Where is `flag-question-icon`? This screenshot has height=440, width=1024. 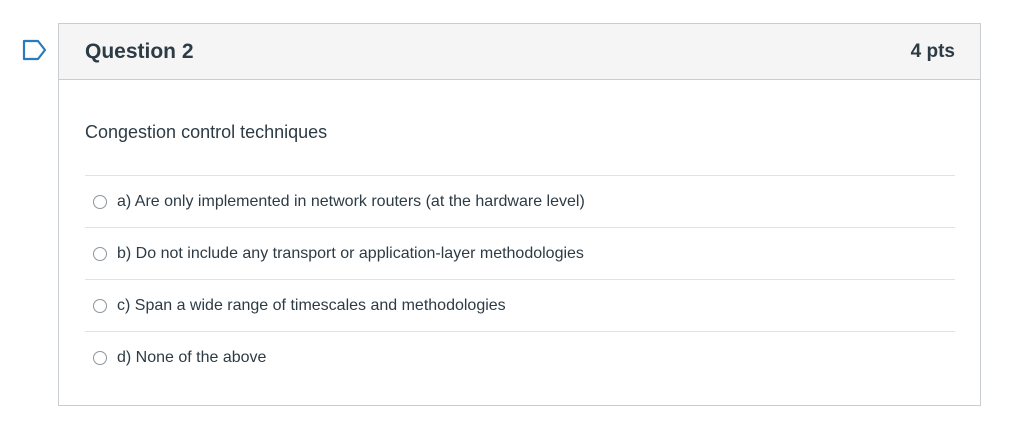 flag-question-icon is located at coordinates (35, 50).